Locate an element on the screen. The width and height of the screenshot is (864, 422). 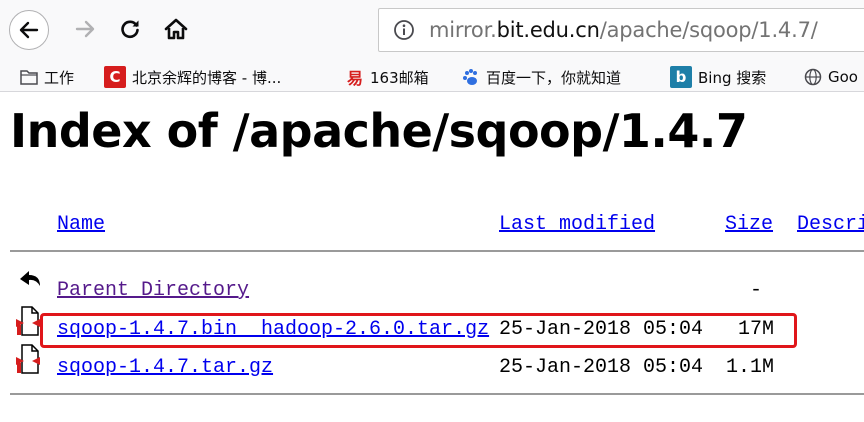
reload-button is located at coordinates (130, 29).